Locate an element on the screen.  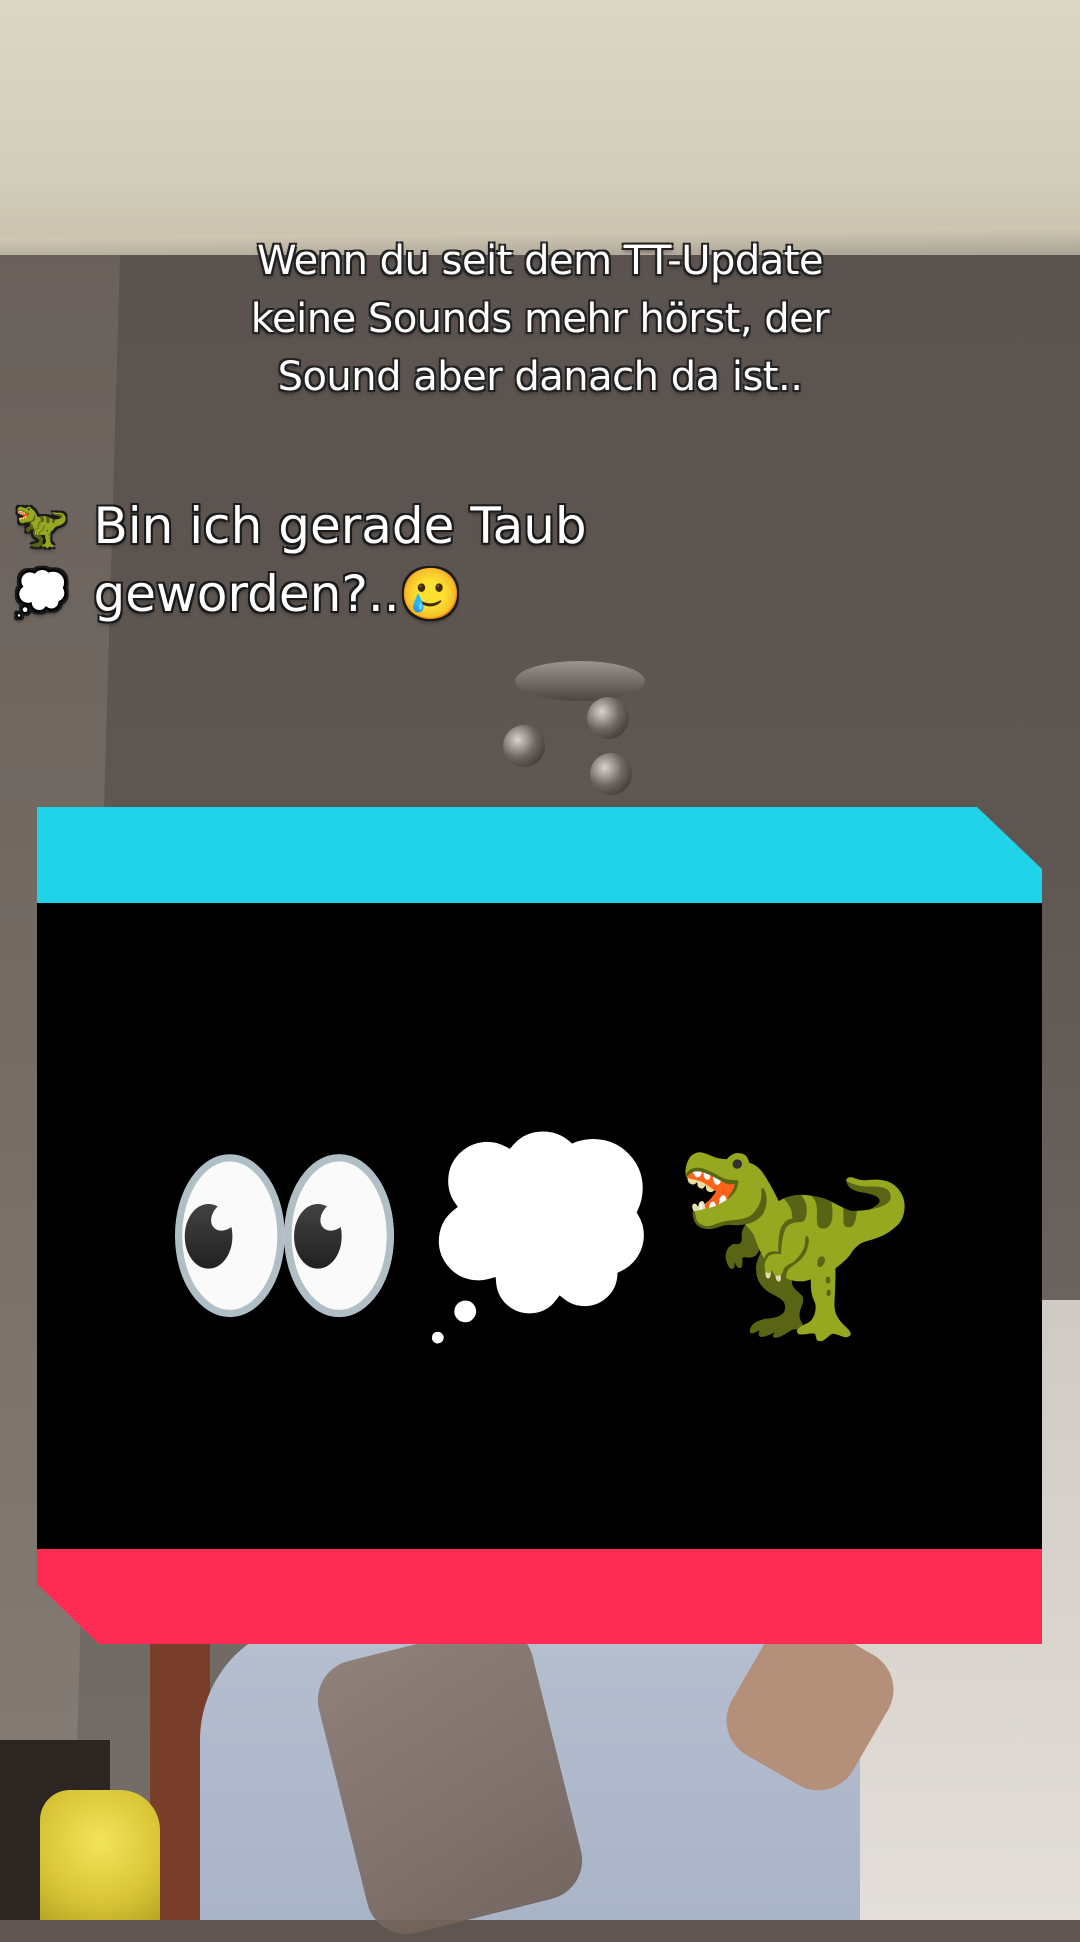
thought-bubble-icon: 💭 is located at coordinates (539, 1235).